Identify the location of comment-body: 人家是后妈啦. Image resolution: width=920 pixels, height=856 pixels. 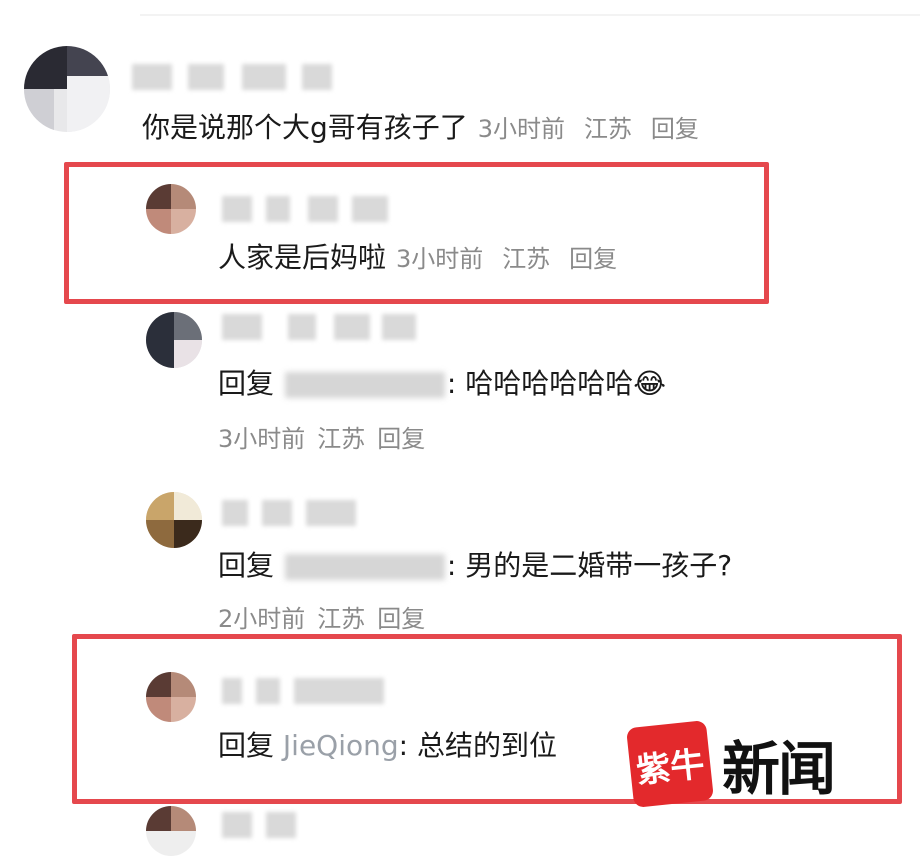
(302, 257).